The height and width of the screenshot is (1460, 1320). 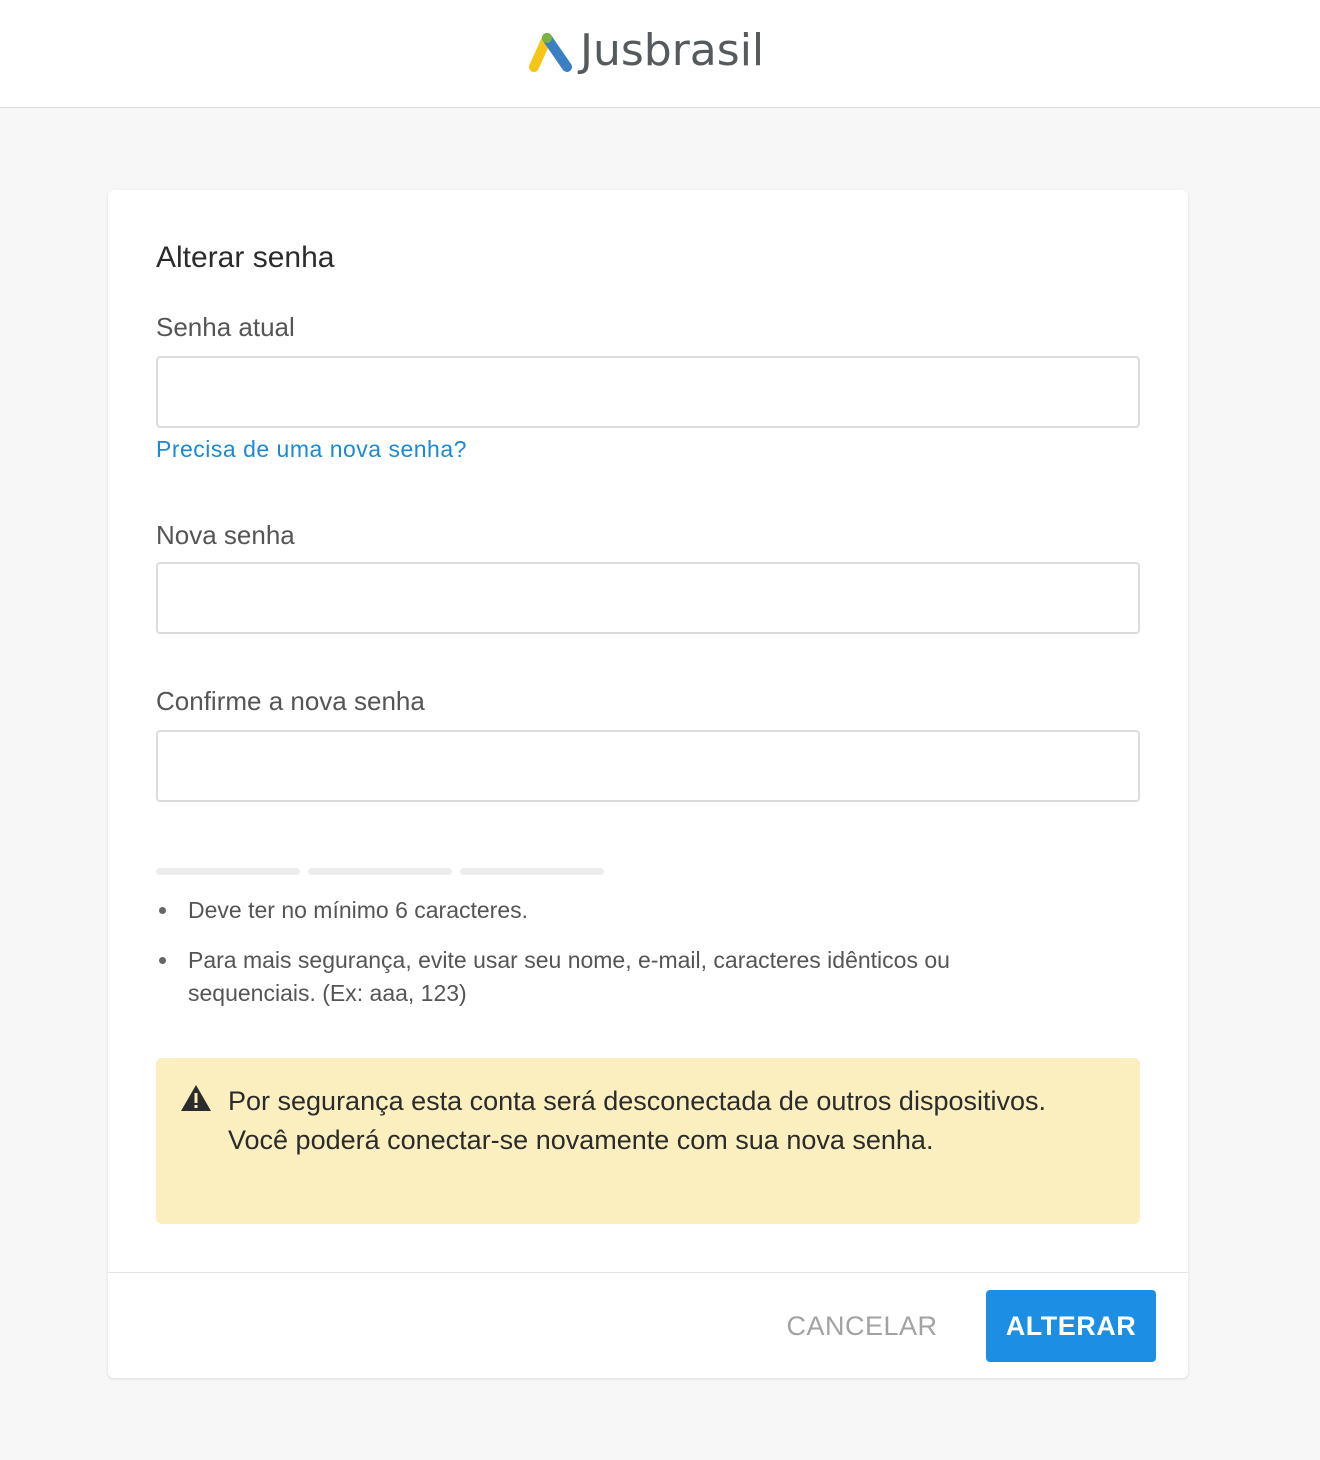 I want to click on new-password-input, so click(x=648, y=598).